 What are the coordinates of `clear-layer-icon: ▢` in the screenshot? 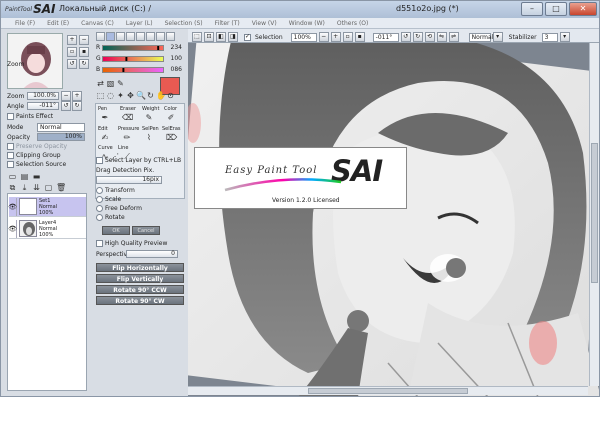 It's located at (48, 187).